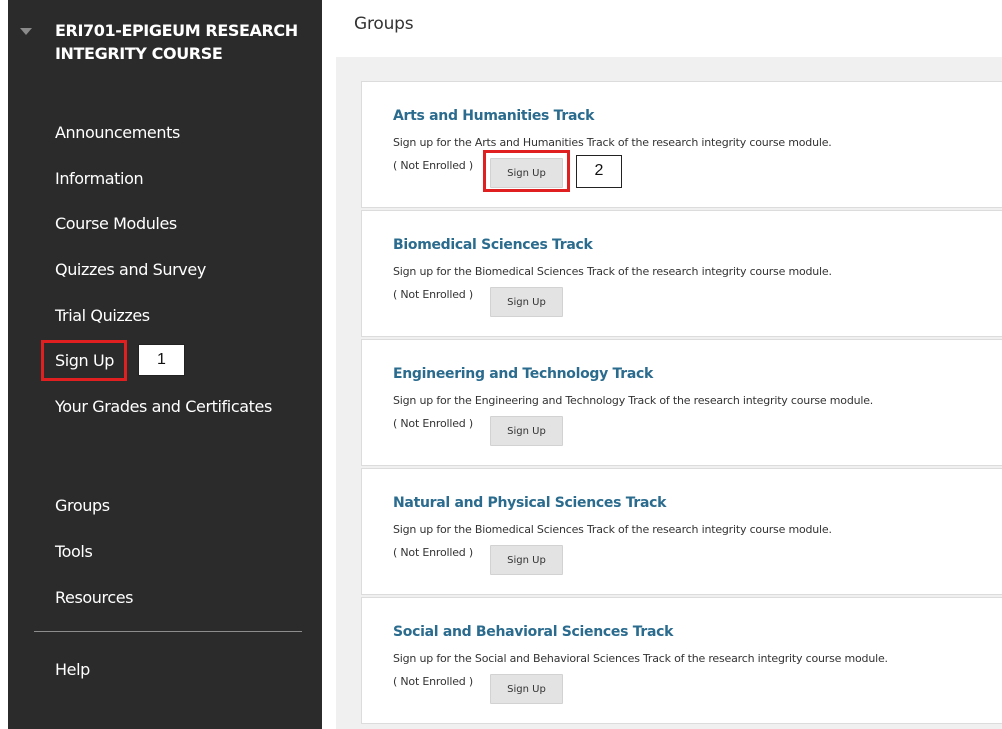 Image resolution: width=1002 pixels, height=729 pixels. What do you see at coordinates (533, 632) in the screenshot?
I see `group-title: Social and Behavioral Sciences Track` at bounding box center [533, 632].